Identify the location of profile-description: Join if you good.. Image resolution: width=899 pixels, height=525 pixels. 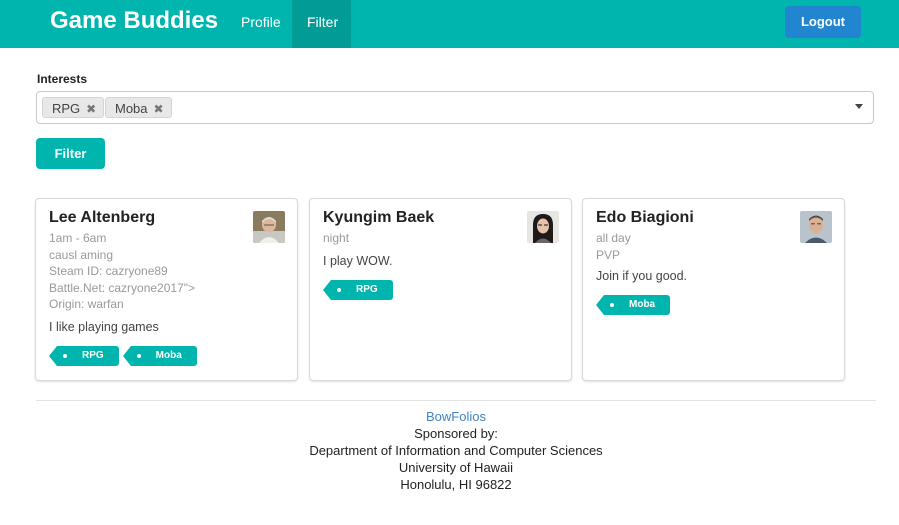
(642, 276).